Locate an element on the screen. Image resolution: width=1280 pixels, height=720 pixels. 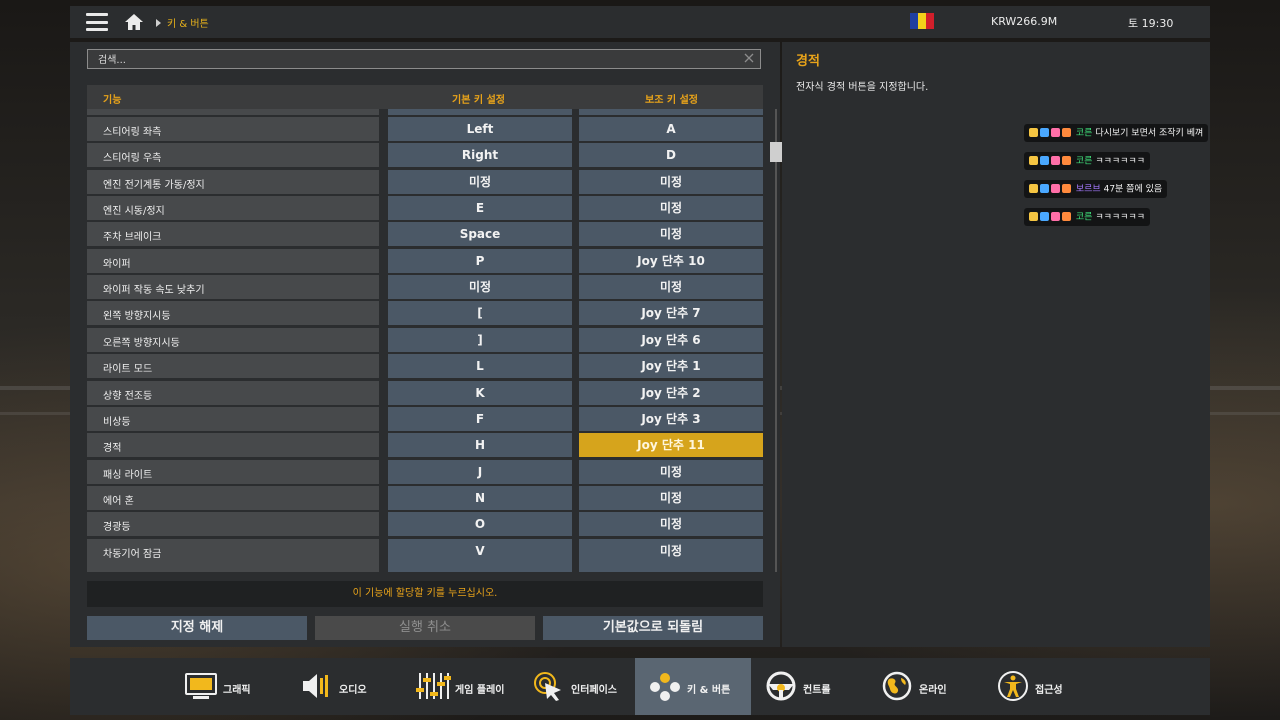
country-flag-icon is located at coordinates (922, 21).